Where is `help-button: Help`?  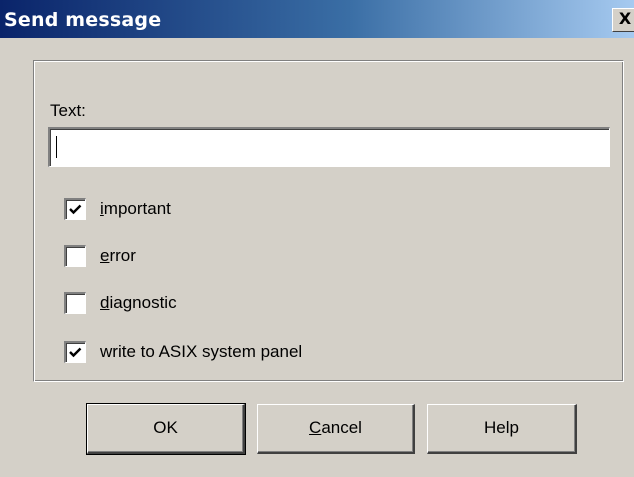
help-button: Help is located at coordinates (502, 429).